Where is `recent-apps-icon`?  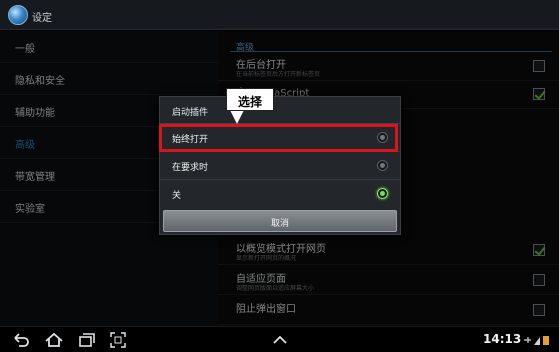 recent-apps-icon is located at coordinates (87, 340).